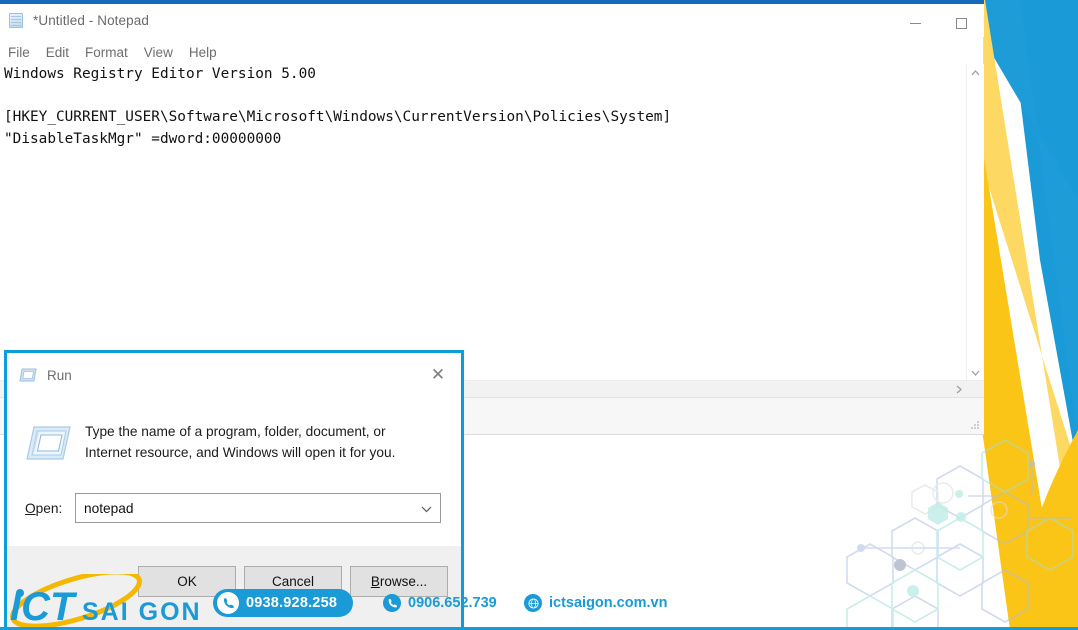 This screenshot has width=1078, height=630. I want to click on website-badge: ictsaigon.com.vn, so click(595, 603).